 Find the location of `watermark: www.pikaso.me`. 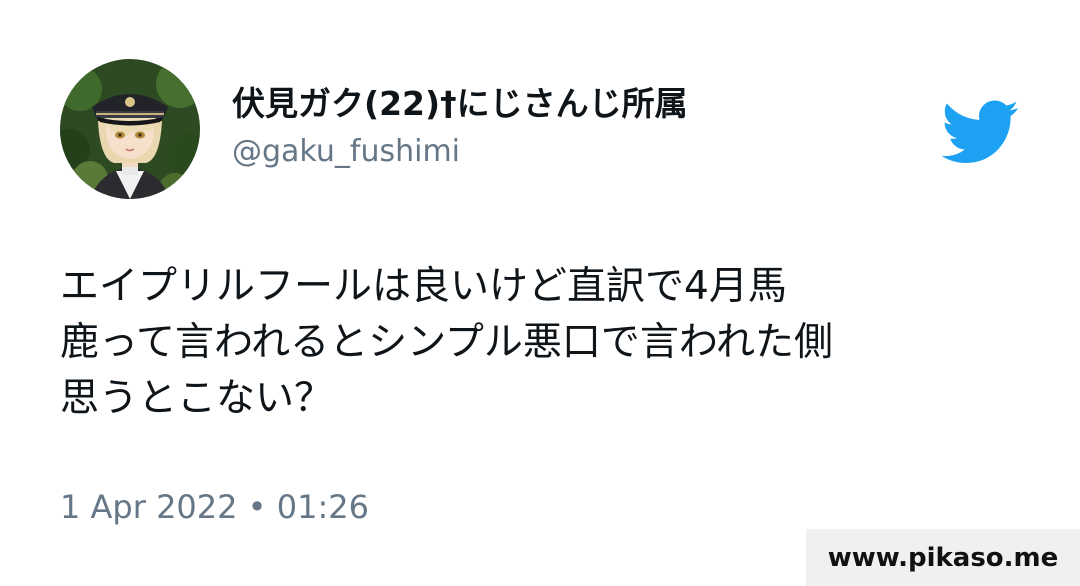

watermark: www.pikaso.me is located at coordinates (943, 557).